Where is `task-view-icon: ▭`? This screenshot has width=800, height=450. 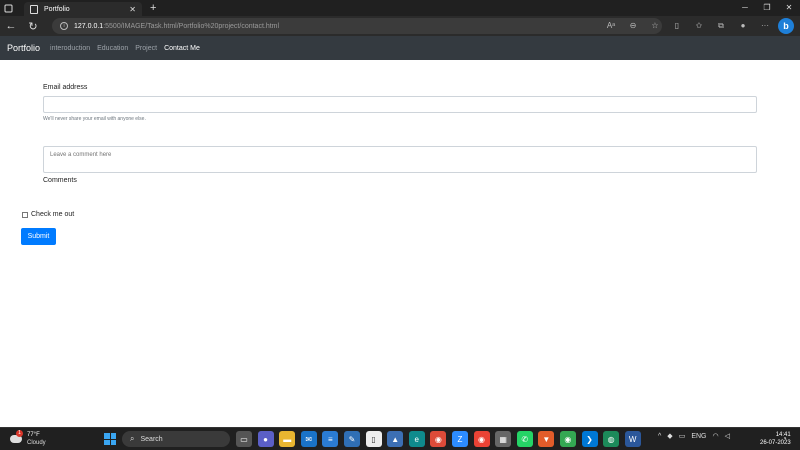 task-view-icon: ▭ is located at coordinates (244, 439).